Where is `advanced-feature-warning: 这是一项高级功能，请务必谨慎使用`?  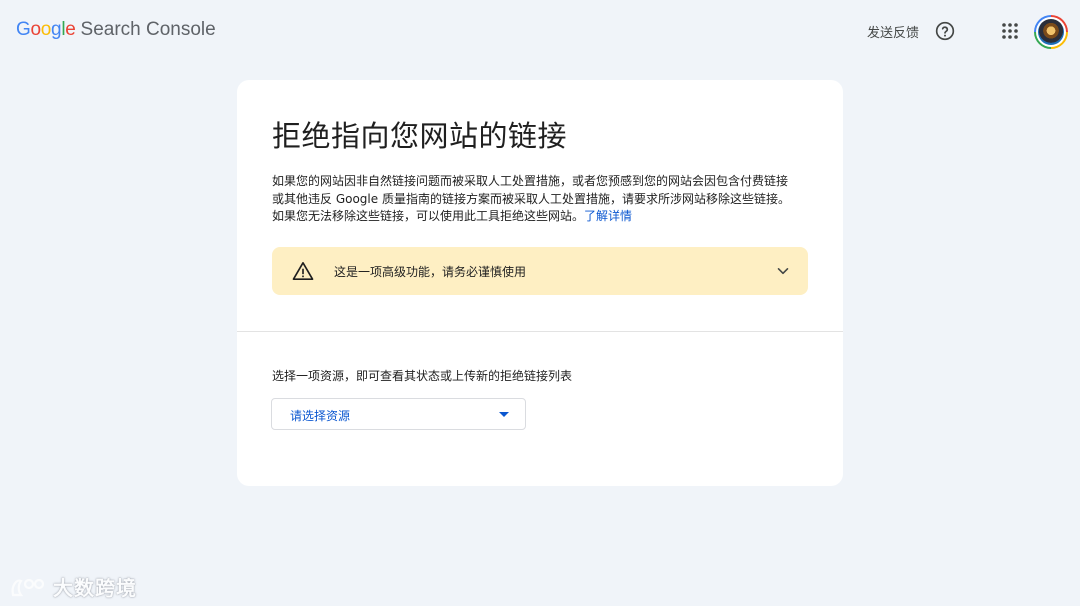
advanced-feature-warning: 这是一项高级功能，请务必谨慎使用 is located at coordinates (540, 271).